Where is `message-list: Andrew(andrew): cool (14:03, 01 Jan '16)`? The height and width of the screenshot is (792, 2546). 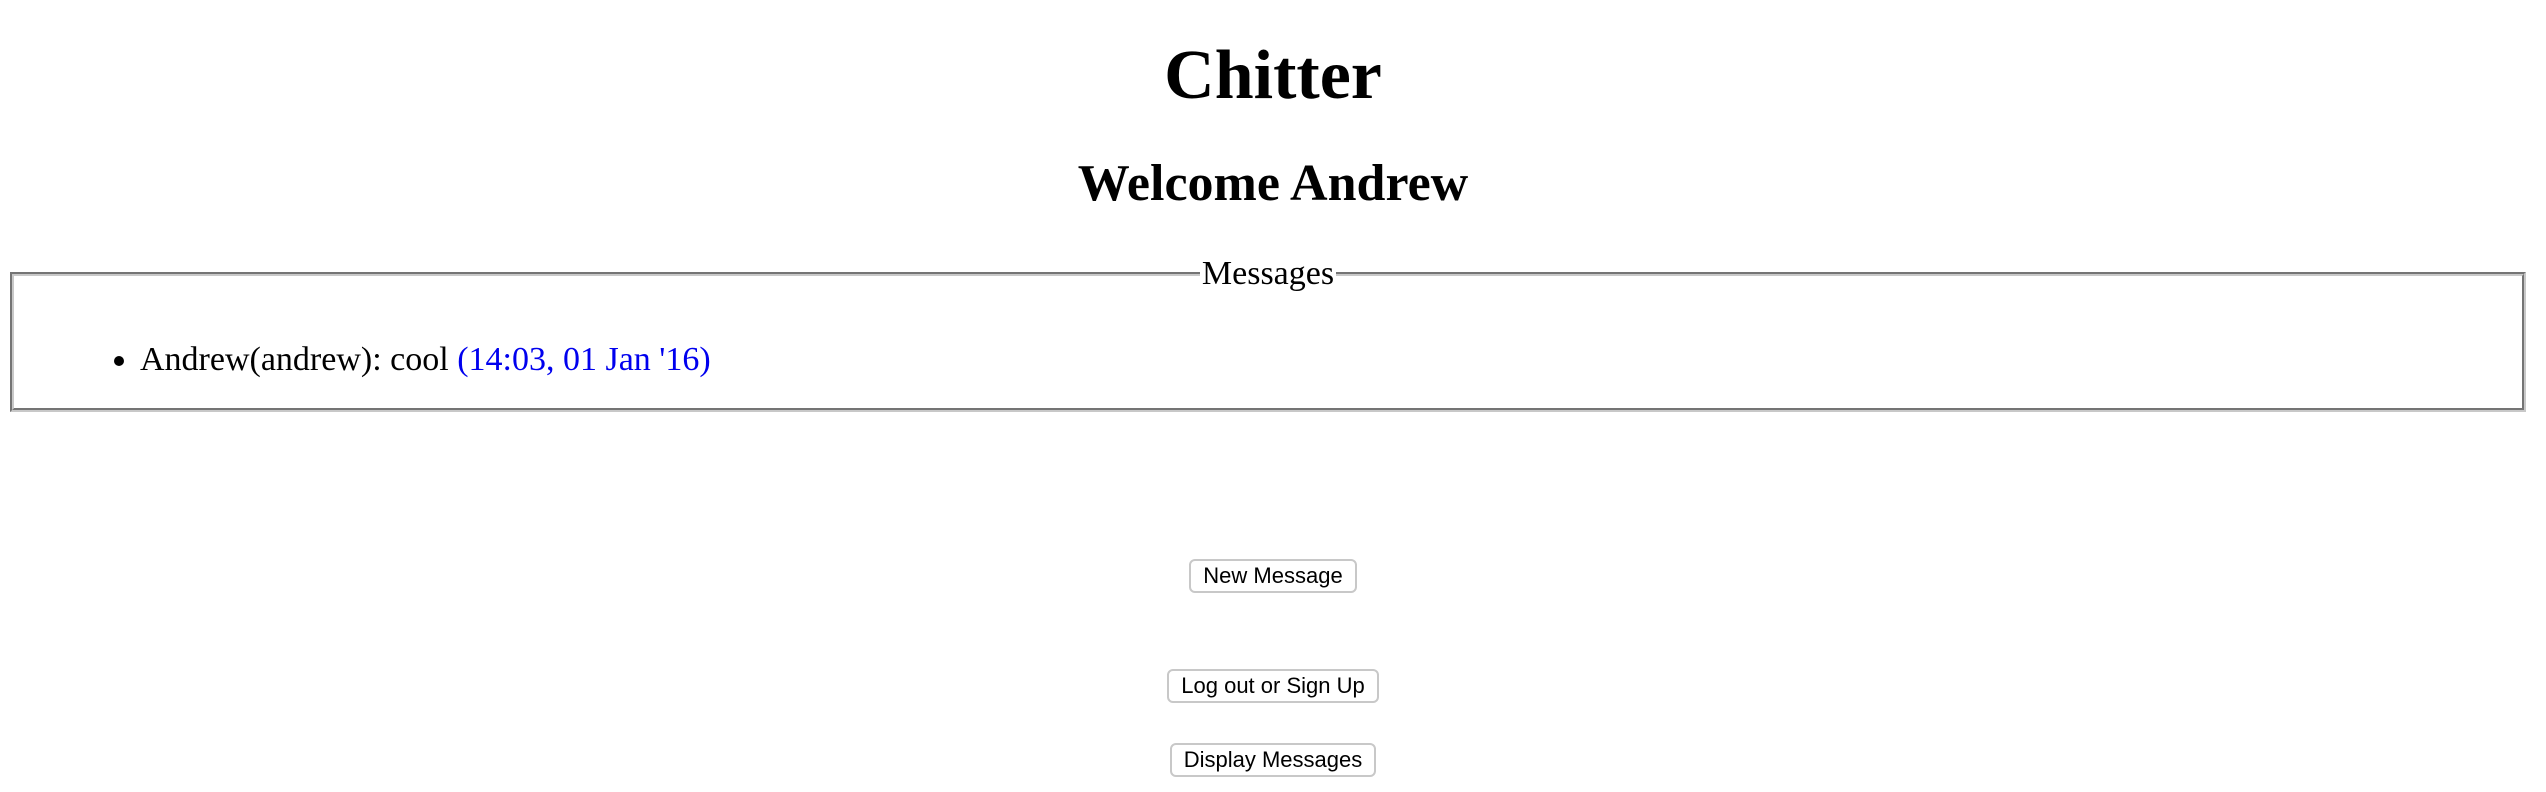
message-list: Andrew(andrew): cool (14:03, 01 Jan '16) is located at coordinates (385, 360).